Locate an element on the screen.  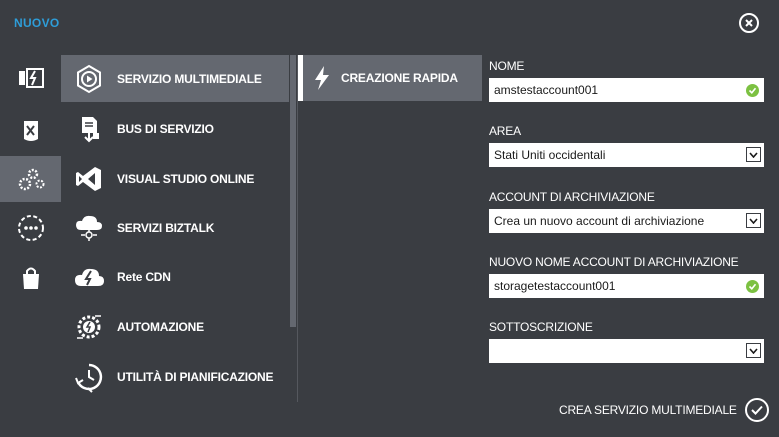
rail-item-app-services is located at coordinates (30, 130).